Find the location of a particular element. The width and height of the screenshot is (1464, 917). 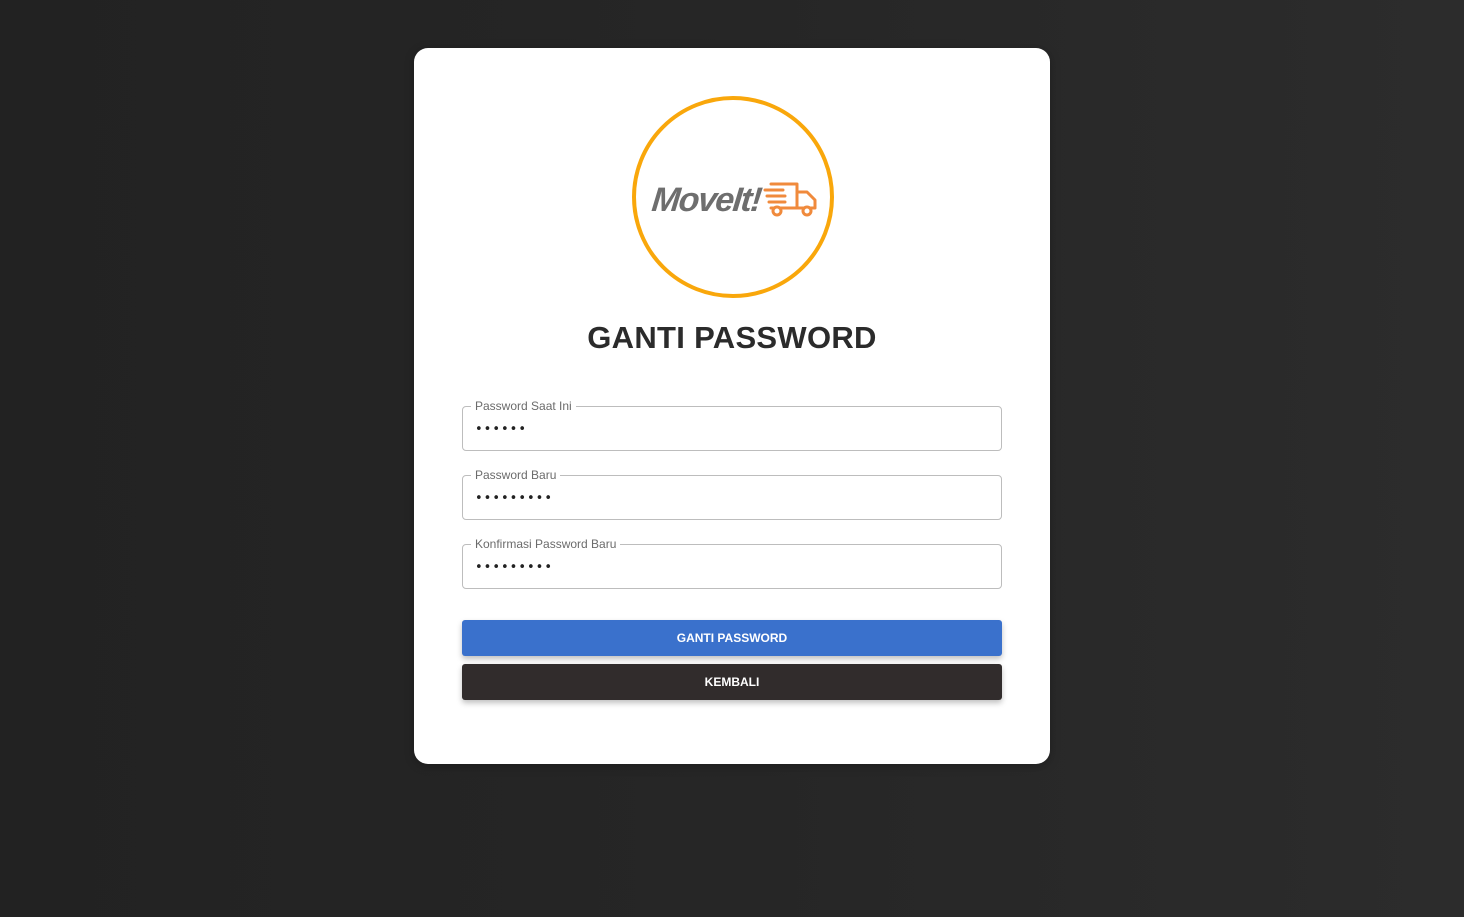

new-password-label: Password Baru is located at coordinates (516, 475).